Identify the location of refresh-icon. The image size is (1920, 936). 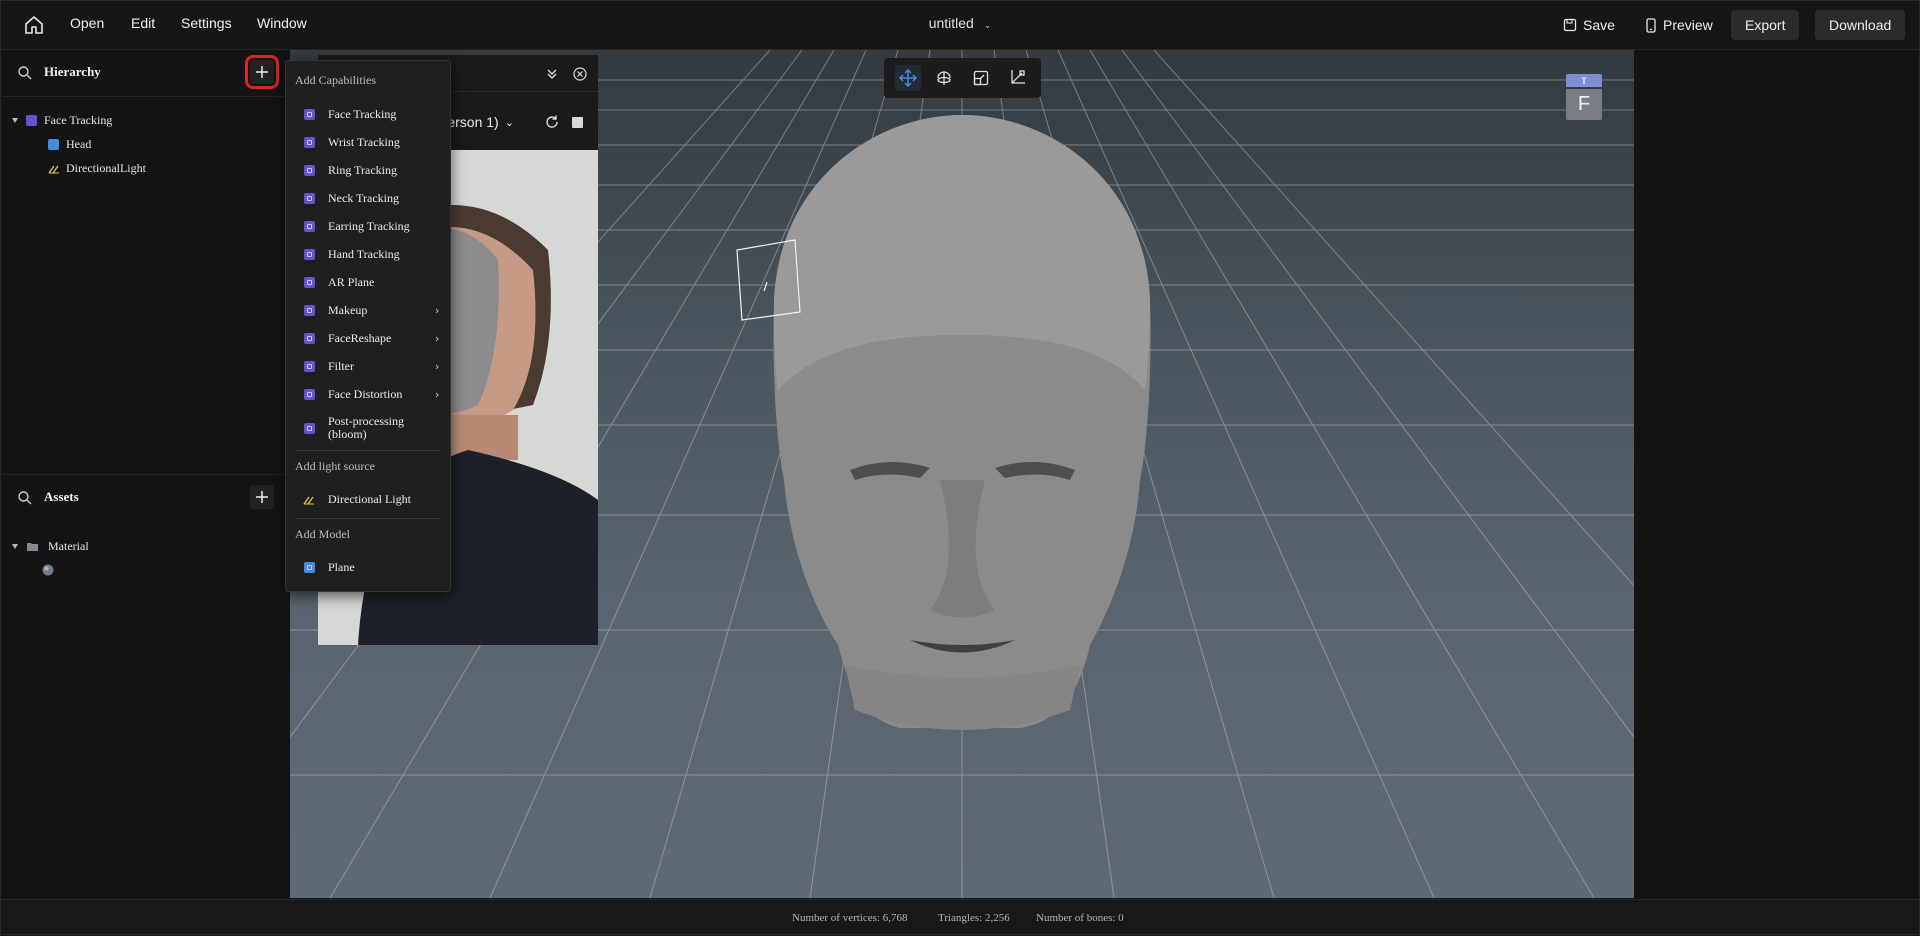
(552, 122).